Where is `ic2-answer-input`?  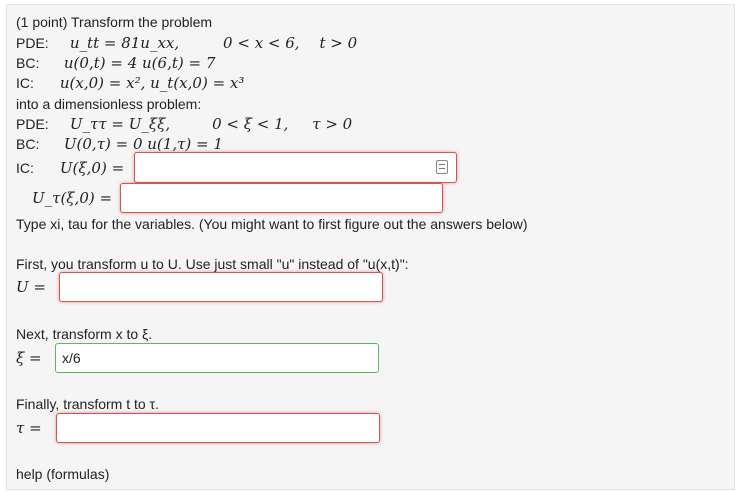
ic2-answer-input is located at coordinates (295, 167).